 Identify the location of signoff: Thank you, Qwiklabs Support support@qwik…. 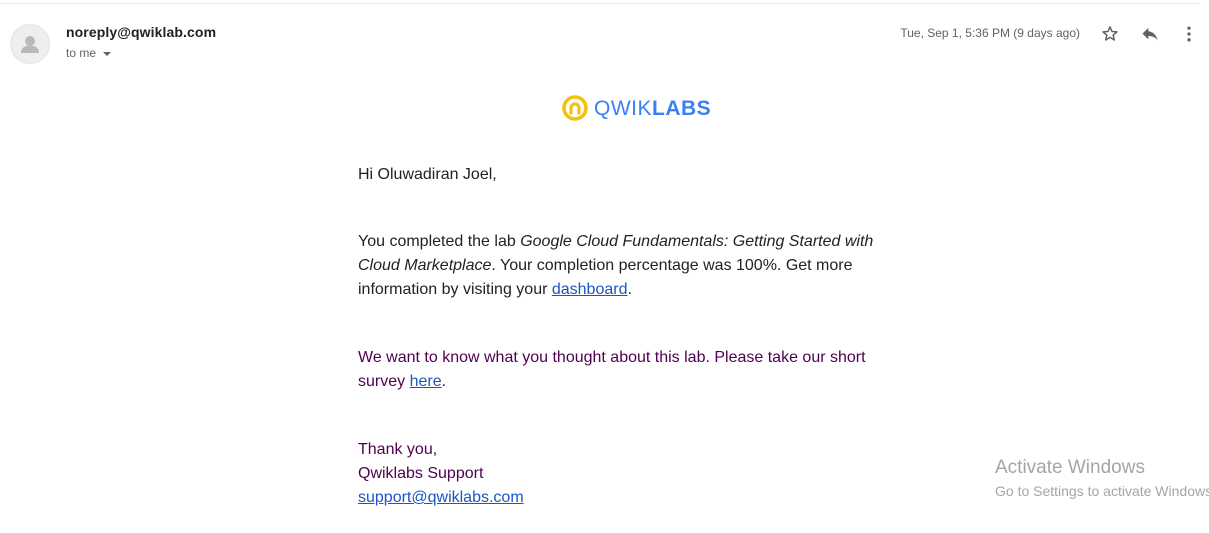
(628, 474).